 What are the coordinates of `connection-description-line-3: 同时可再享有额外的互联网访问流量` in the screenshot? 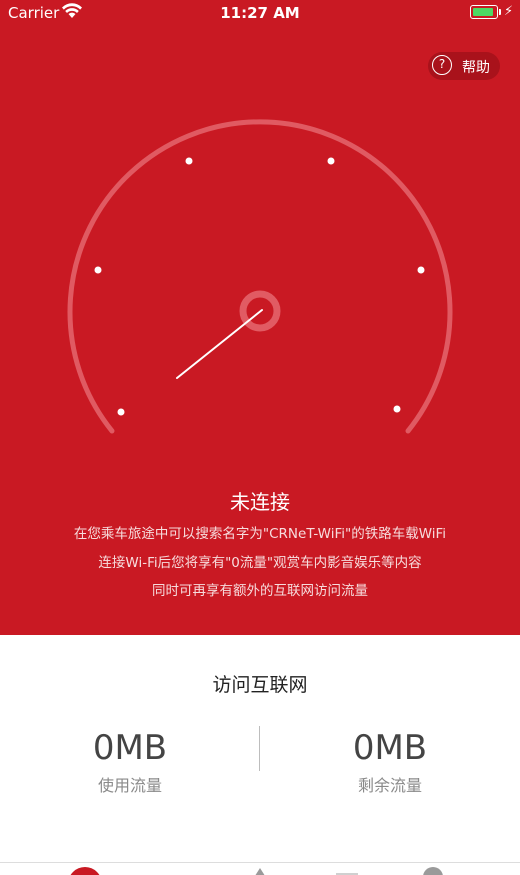 It's located at (260, 591).